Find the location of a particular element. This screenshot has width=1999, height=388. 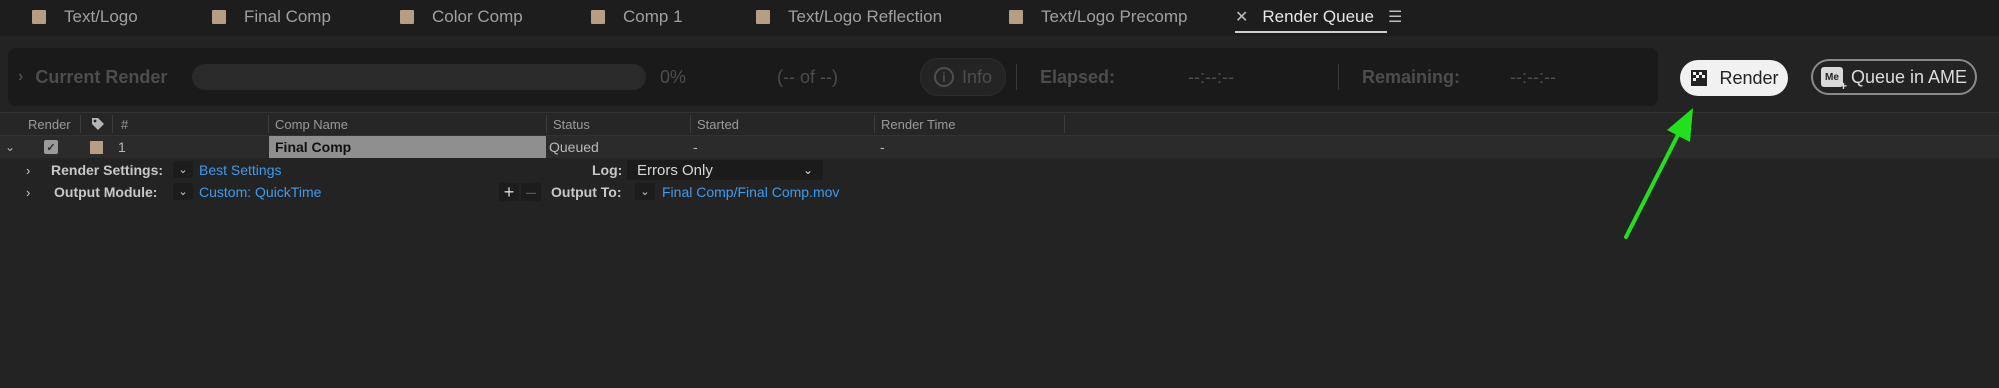

checkmark-icon: ✓ is located at coordinates (51, 147).